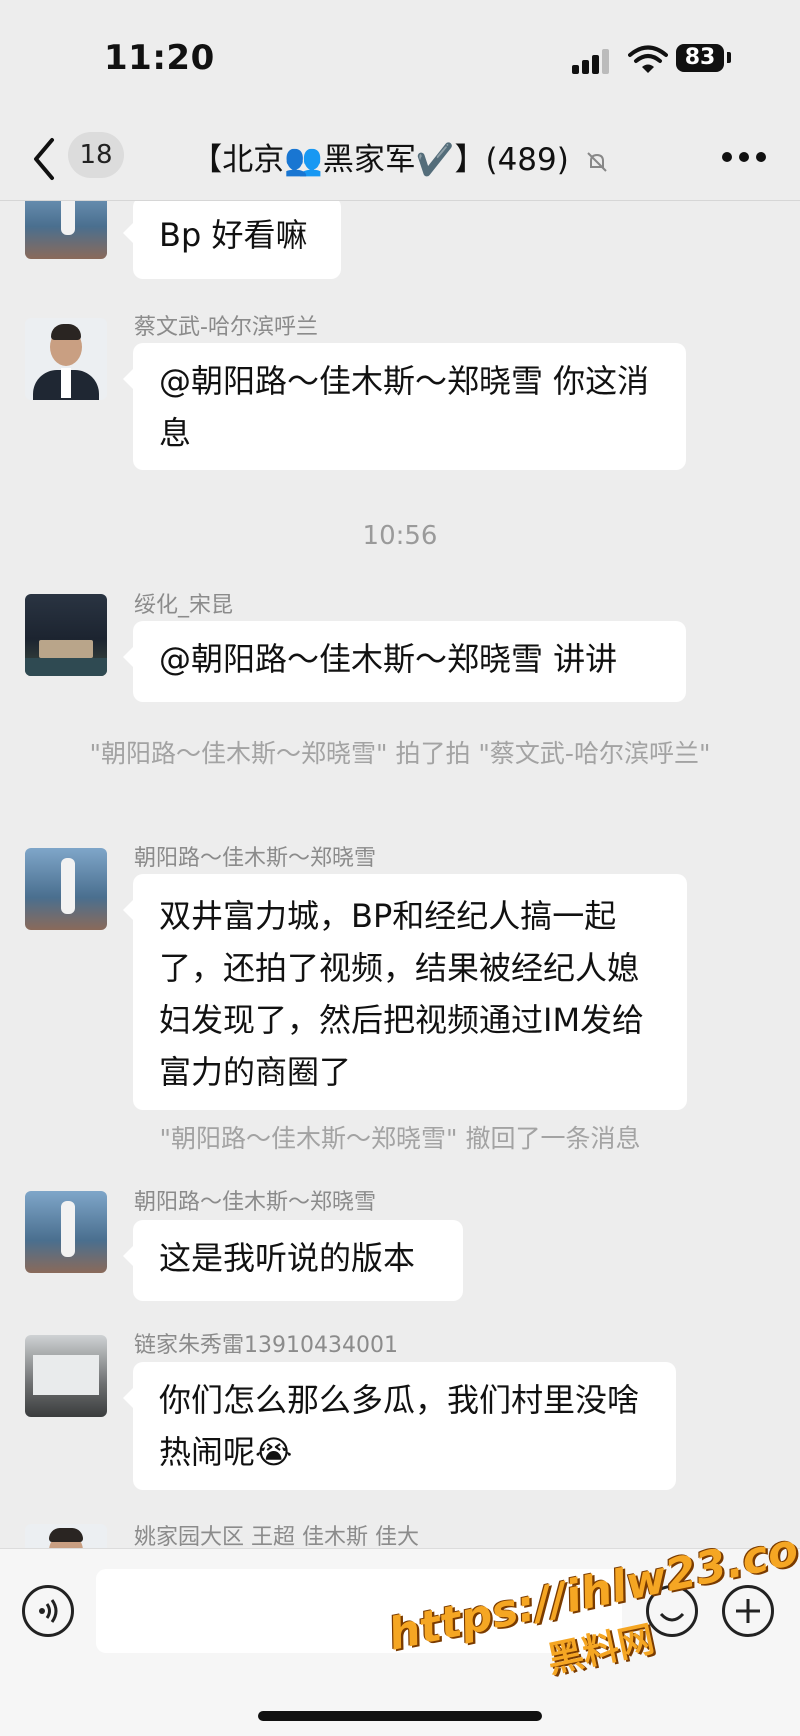  I want to click on chat-title: 【北京👥黑家军✔️】(489), so click(400, 156).